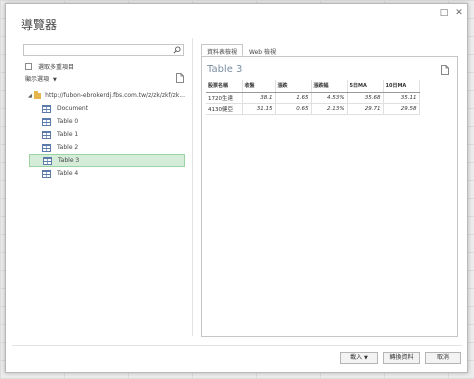 This screenshot has width=474, height=379. Describe the element at coordinates (39, 25) in the screenshot. I see `dialog-title: 導覽器` at that location.